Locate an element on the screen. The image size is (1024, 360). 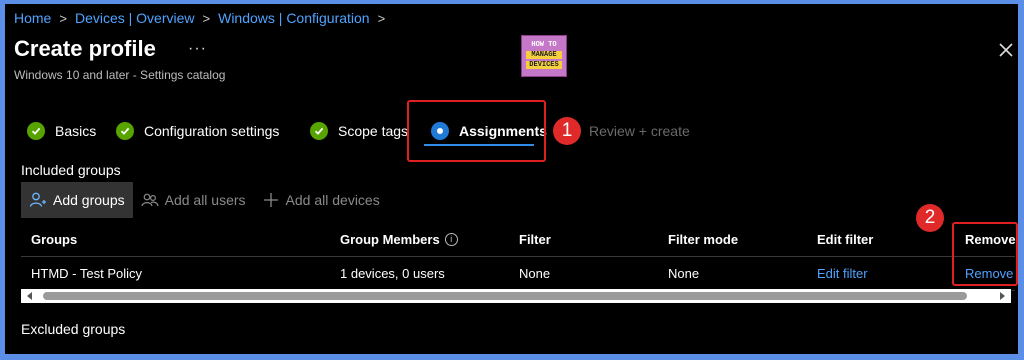
column-header-filter-mode: Filter mode is located at coordinates (703, 239).